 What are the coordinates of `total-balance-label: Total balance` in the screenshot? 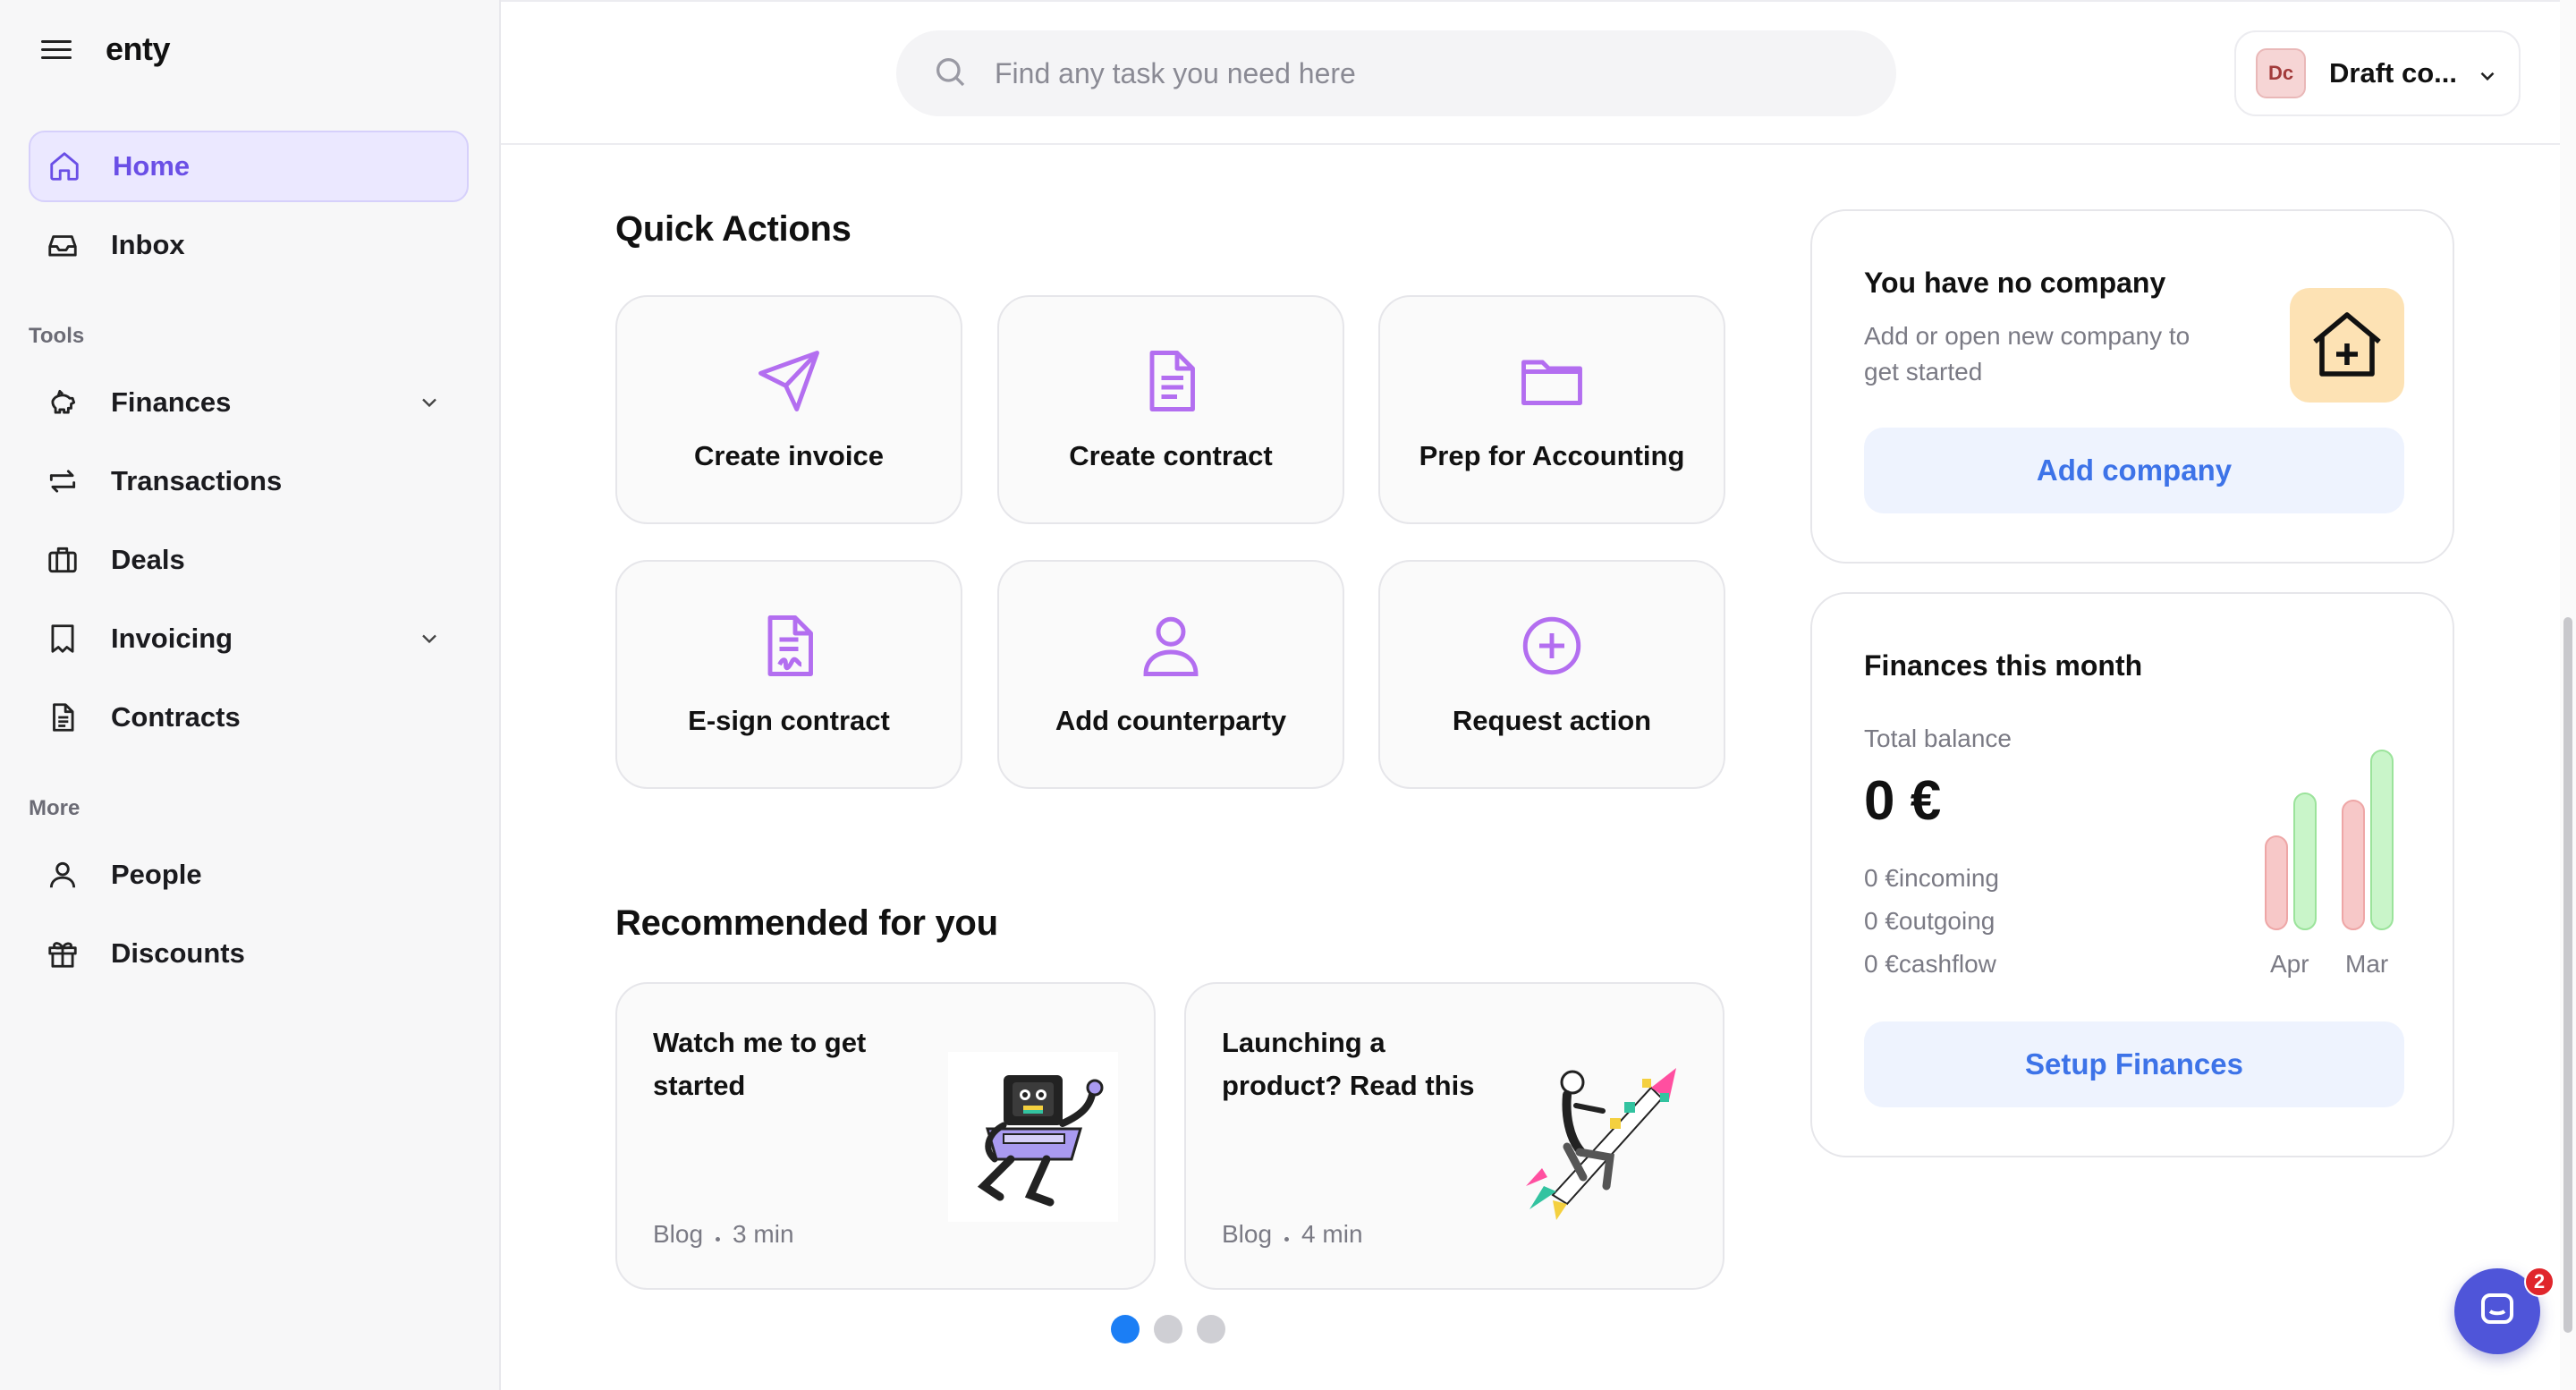 It's located at (1938, 738).